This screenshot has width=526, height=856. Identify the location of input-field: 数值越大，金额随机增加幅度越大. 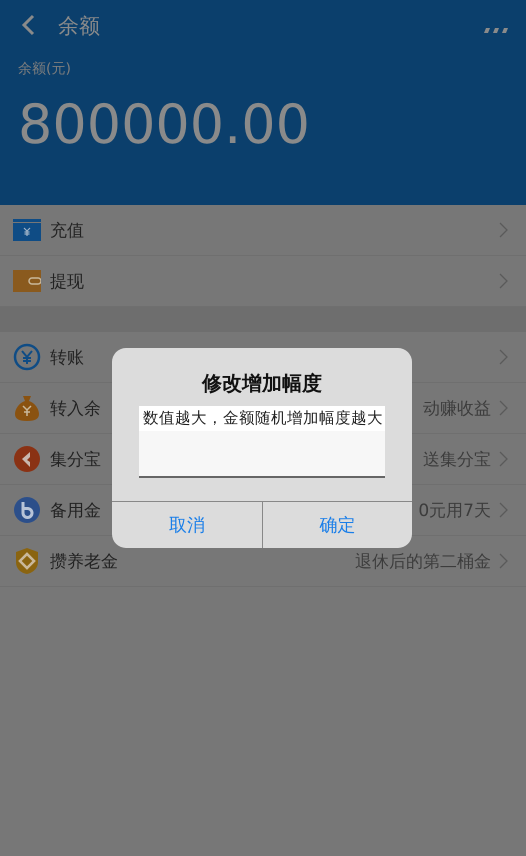
(262, 442).